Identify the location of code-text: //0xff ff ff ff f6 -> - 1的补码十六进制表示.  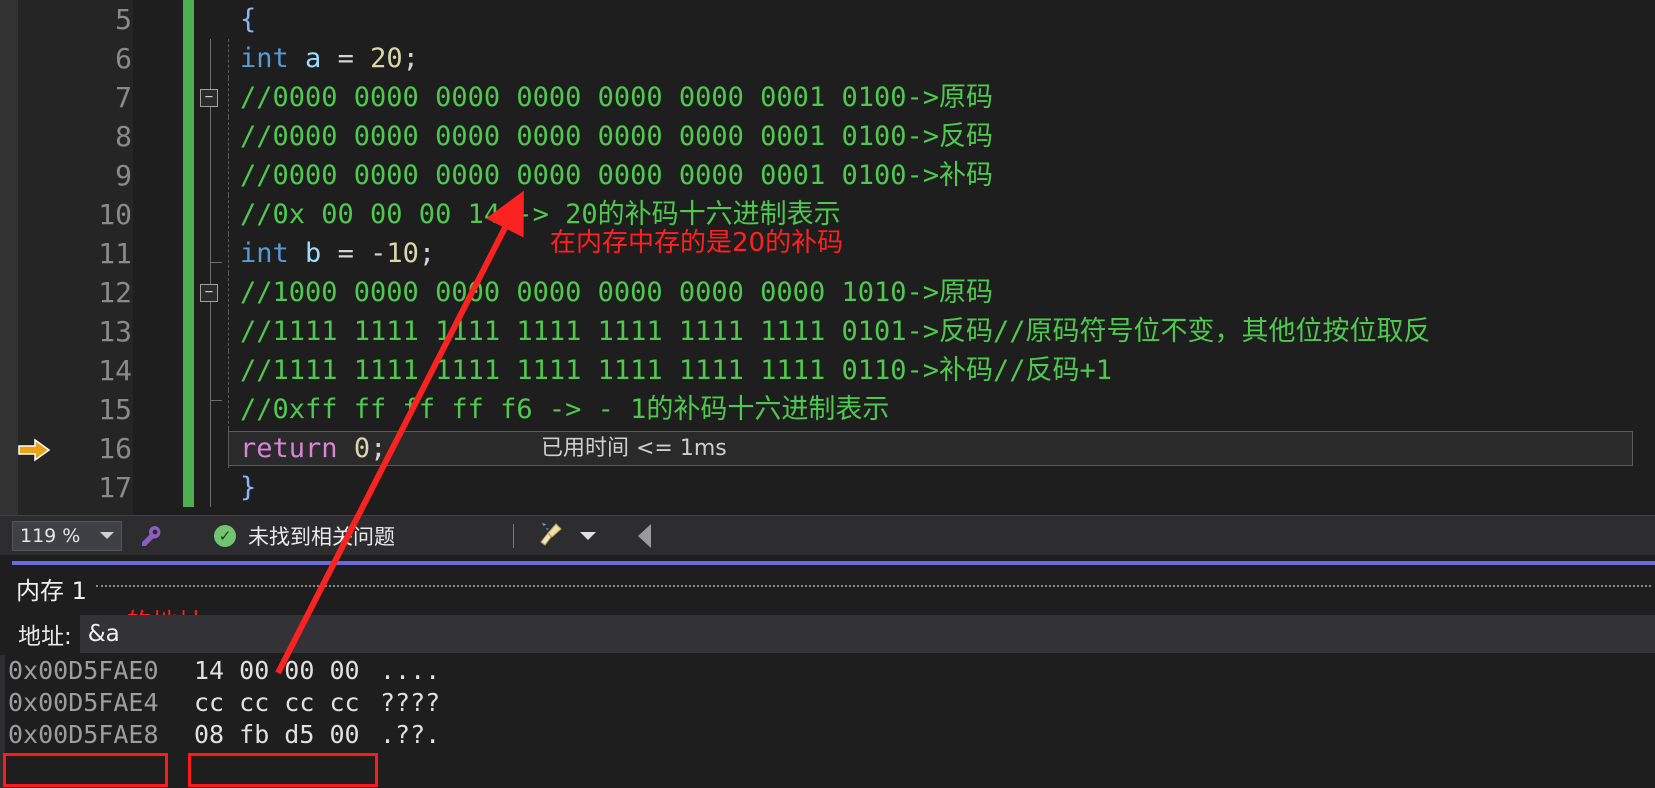
(564, 409).